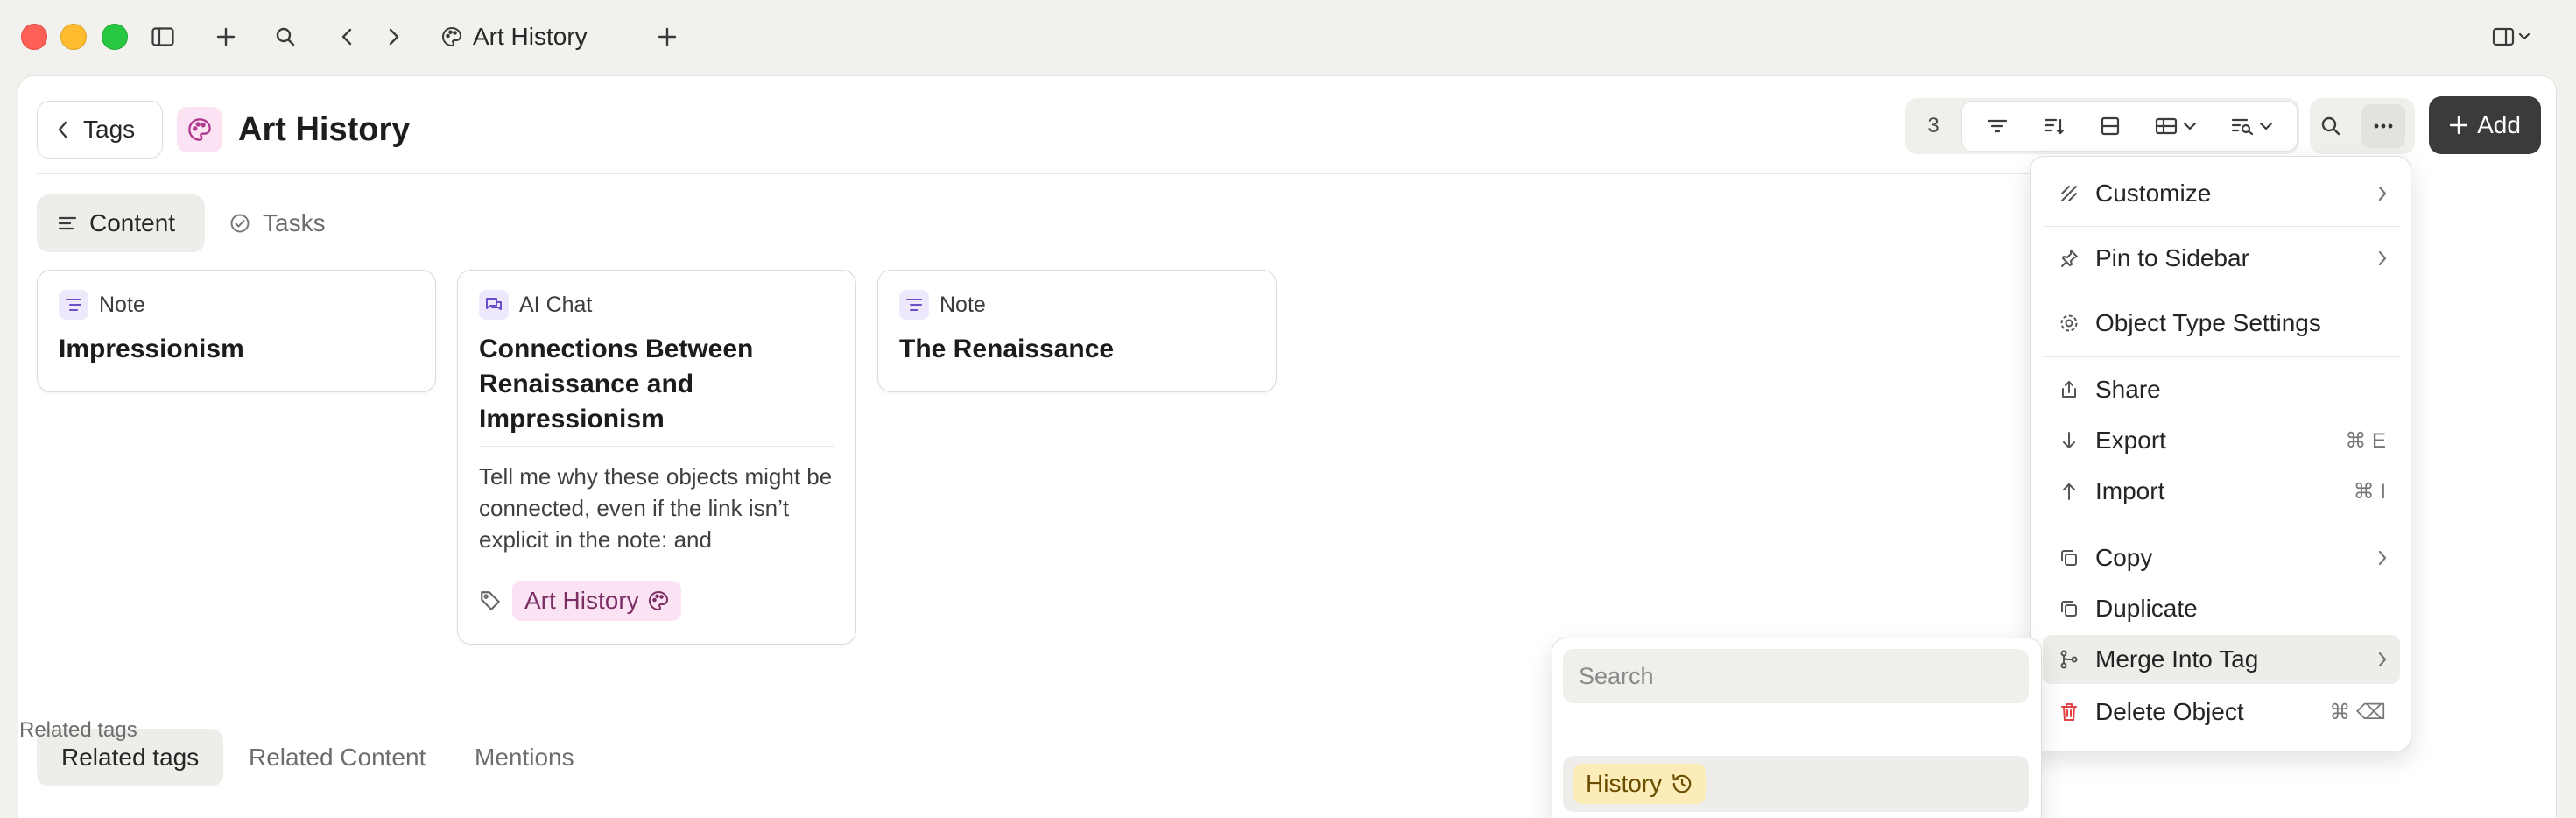  What do you see at coordinates (1624, 783) in the screenshot?
I see `tag-chip-label: History` at bounding box center [1624, 783].